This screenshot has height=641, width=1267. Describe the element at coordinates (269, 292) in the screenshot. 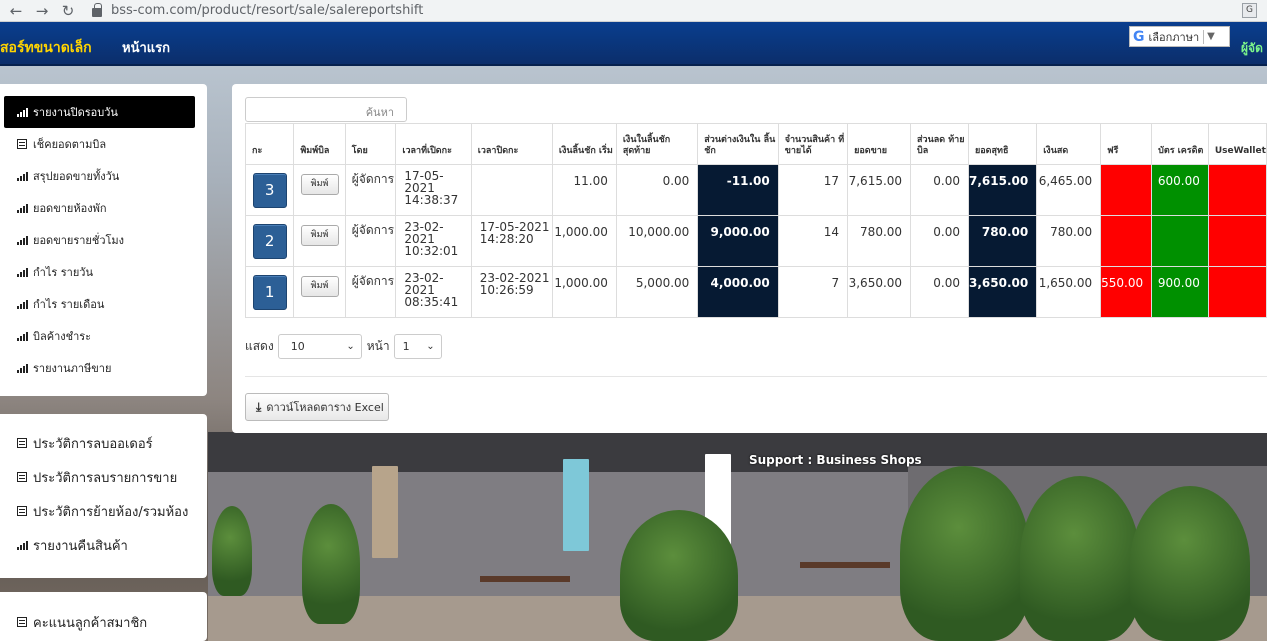

I see `shift-button: 1` at that location.